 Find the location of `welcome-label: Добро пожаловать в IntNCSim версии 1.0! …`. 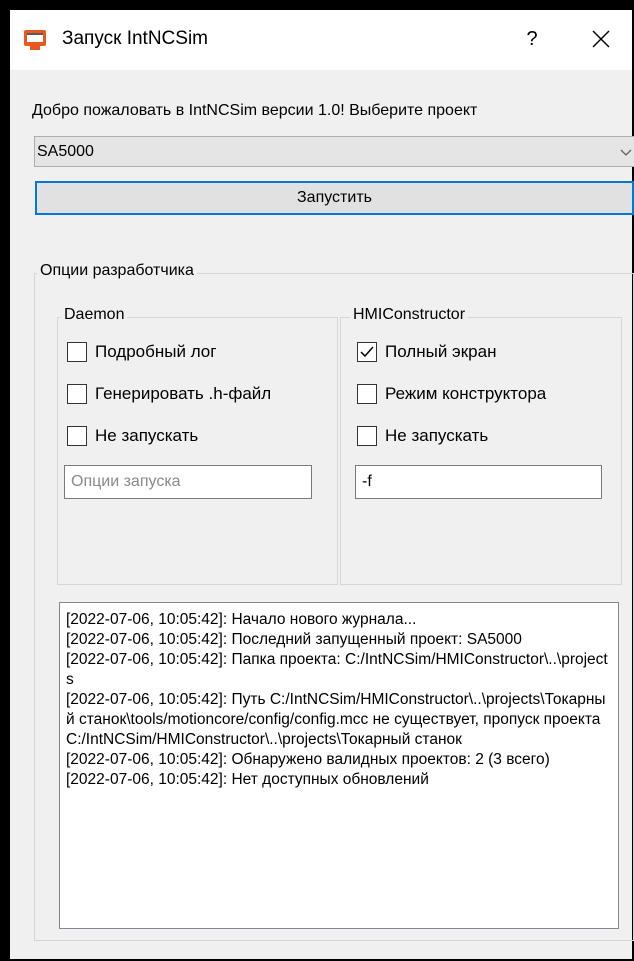

welcome-label: Добро пожаловать в IntNCSim версии 1.0! … is located at coordinates (255, 110).